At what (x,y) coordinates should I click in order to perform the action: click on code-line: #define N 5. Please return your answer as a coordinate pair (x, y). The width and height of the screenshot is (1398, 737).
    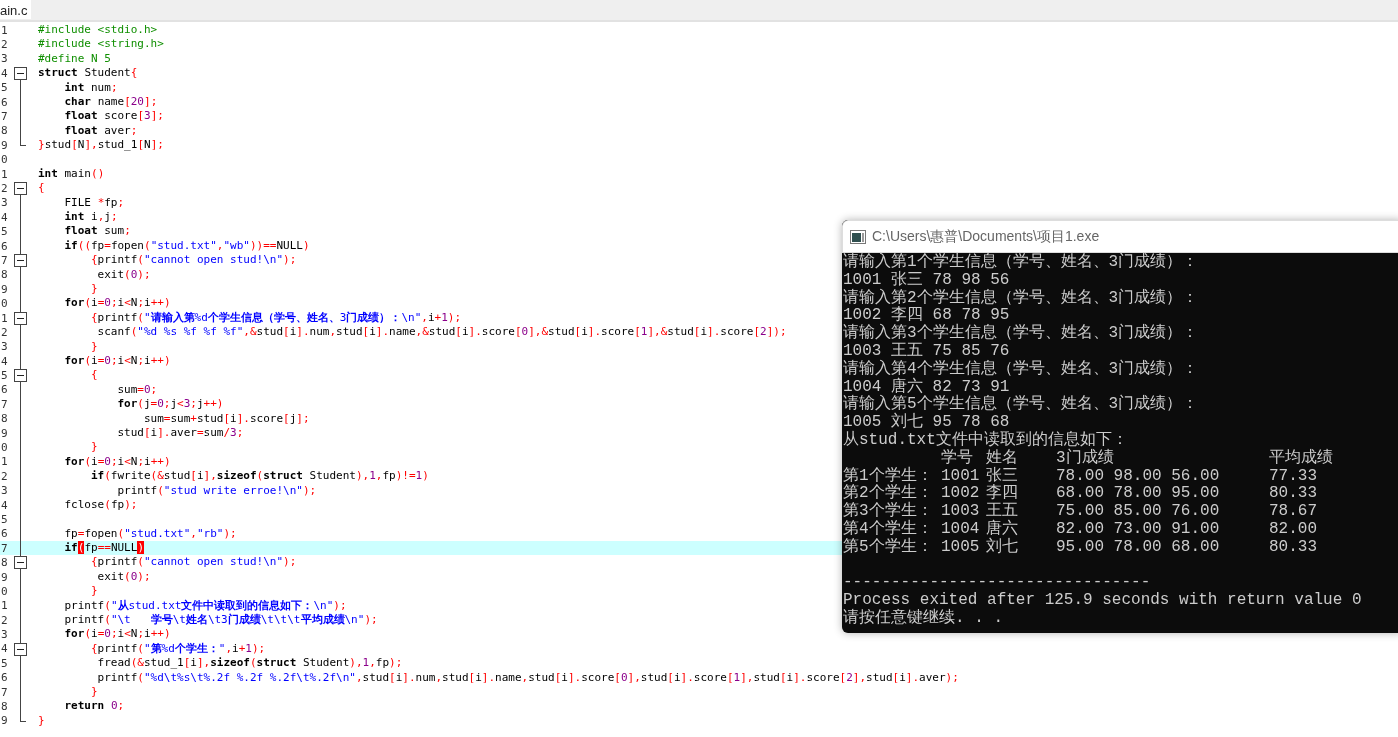
    Looking at the image, I should click on (74, 59).